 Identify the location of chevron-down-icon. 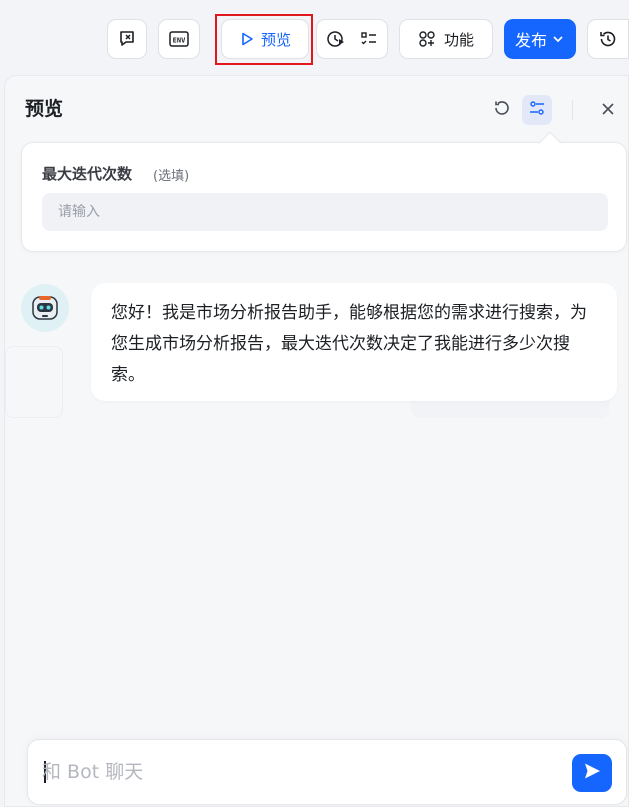
(558, 39).